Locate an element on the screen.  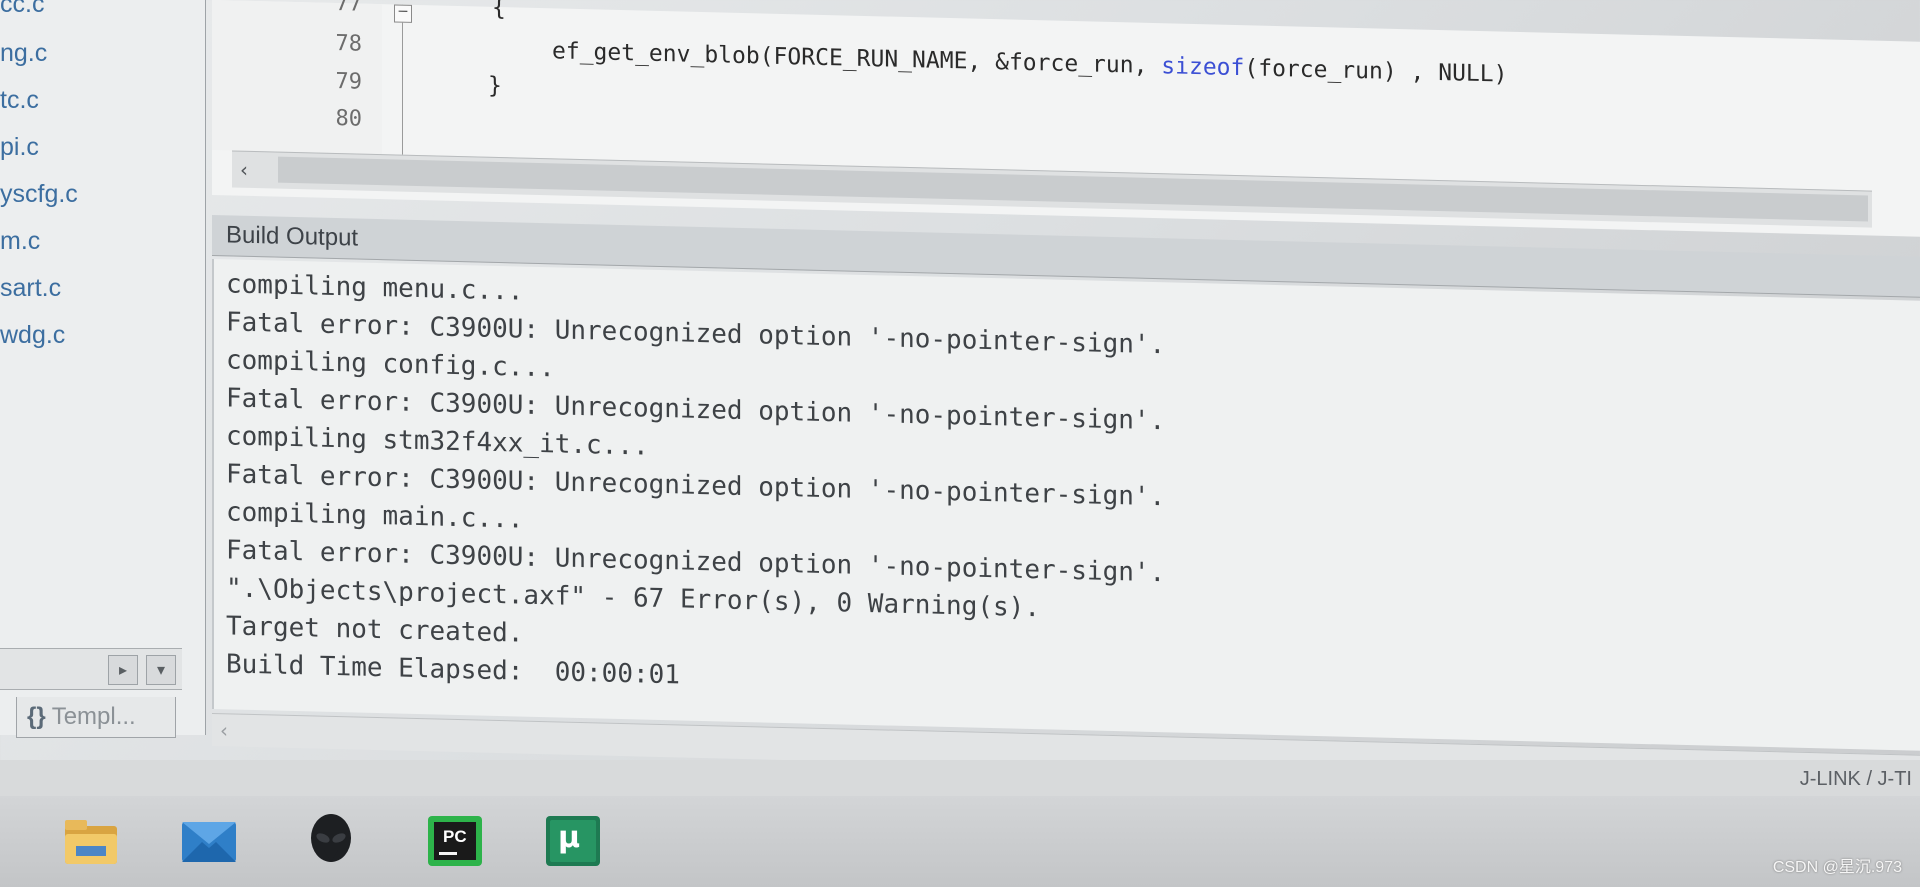
debugger-status: J-LINK / J-TI is located at coordinates (1855, 779).